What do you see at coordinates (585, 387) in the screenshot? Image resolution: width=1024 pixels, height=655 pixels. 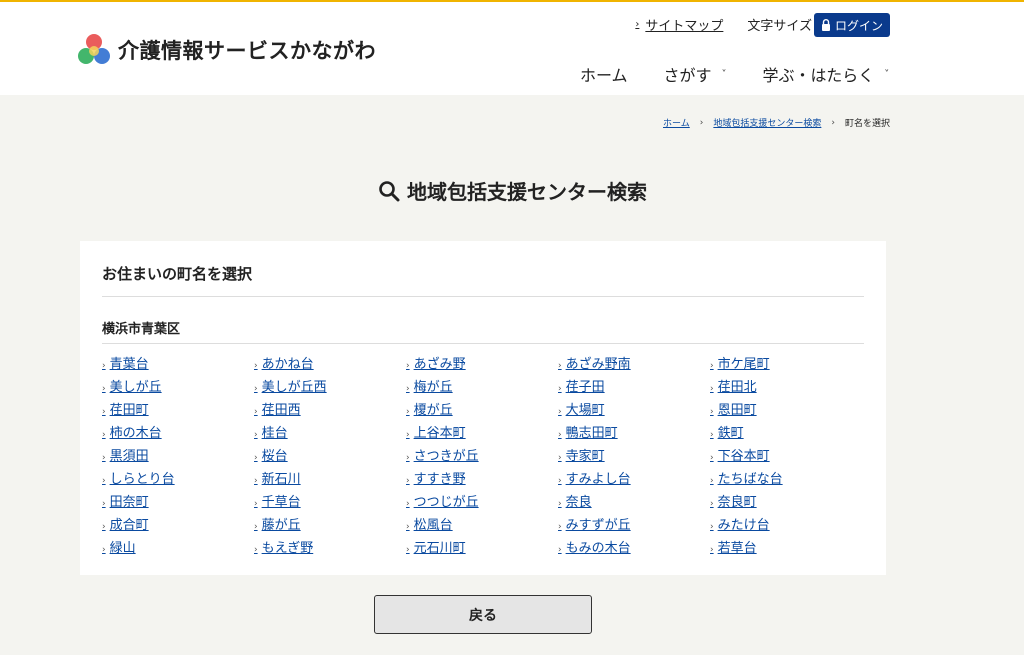 I see `town-label: 荏子田` at bounding box center [585, 387].